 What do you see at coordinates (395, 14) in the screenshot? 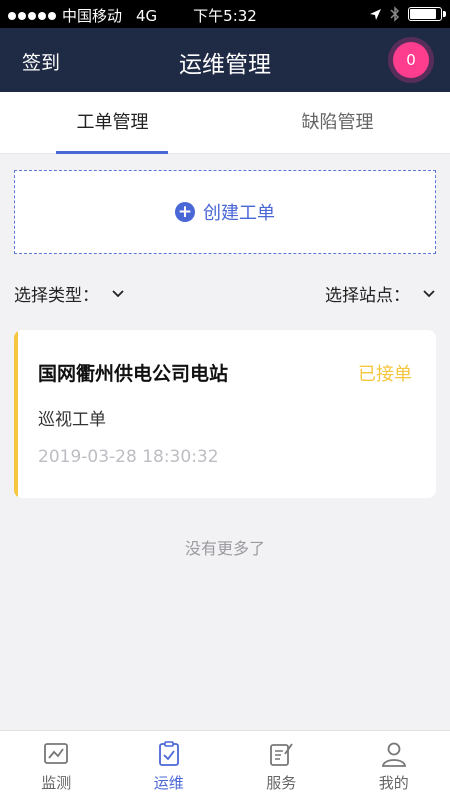
I see `bluetooth-icon` at bounding box center [395, 14].